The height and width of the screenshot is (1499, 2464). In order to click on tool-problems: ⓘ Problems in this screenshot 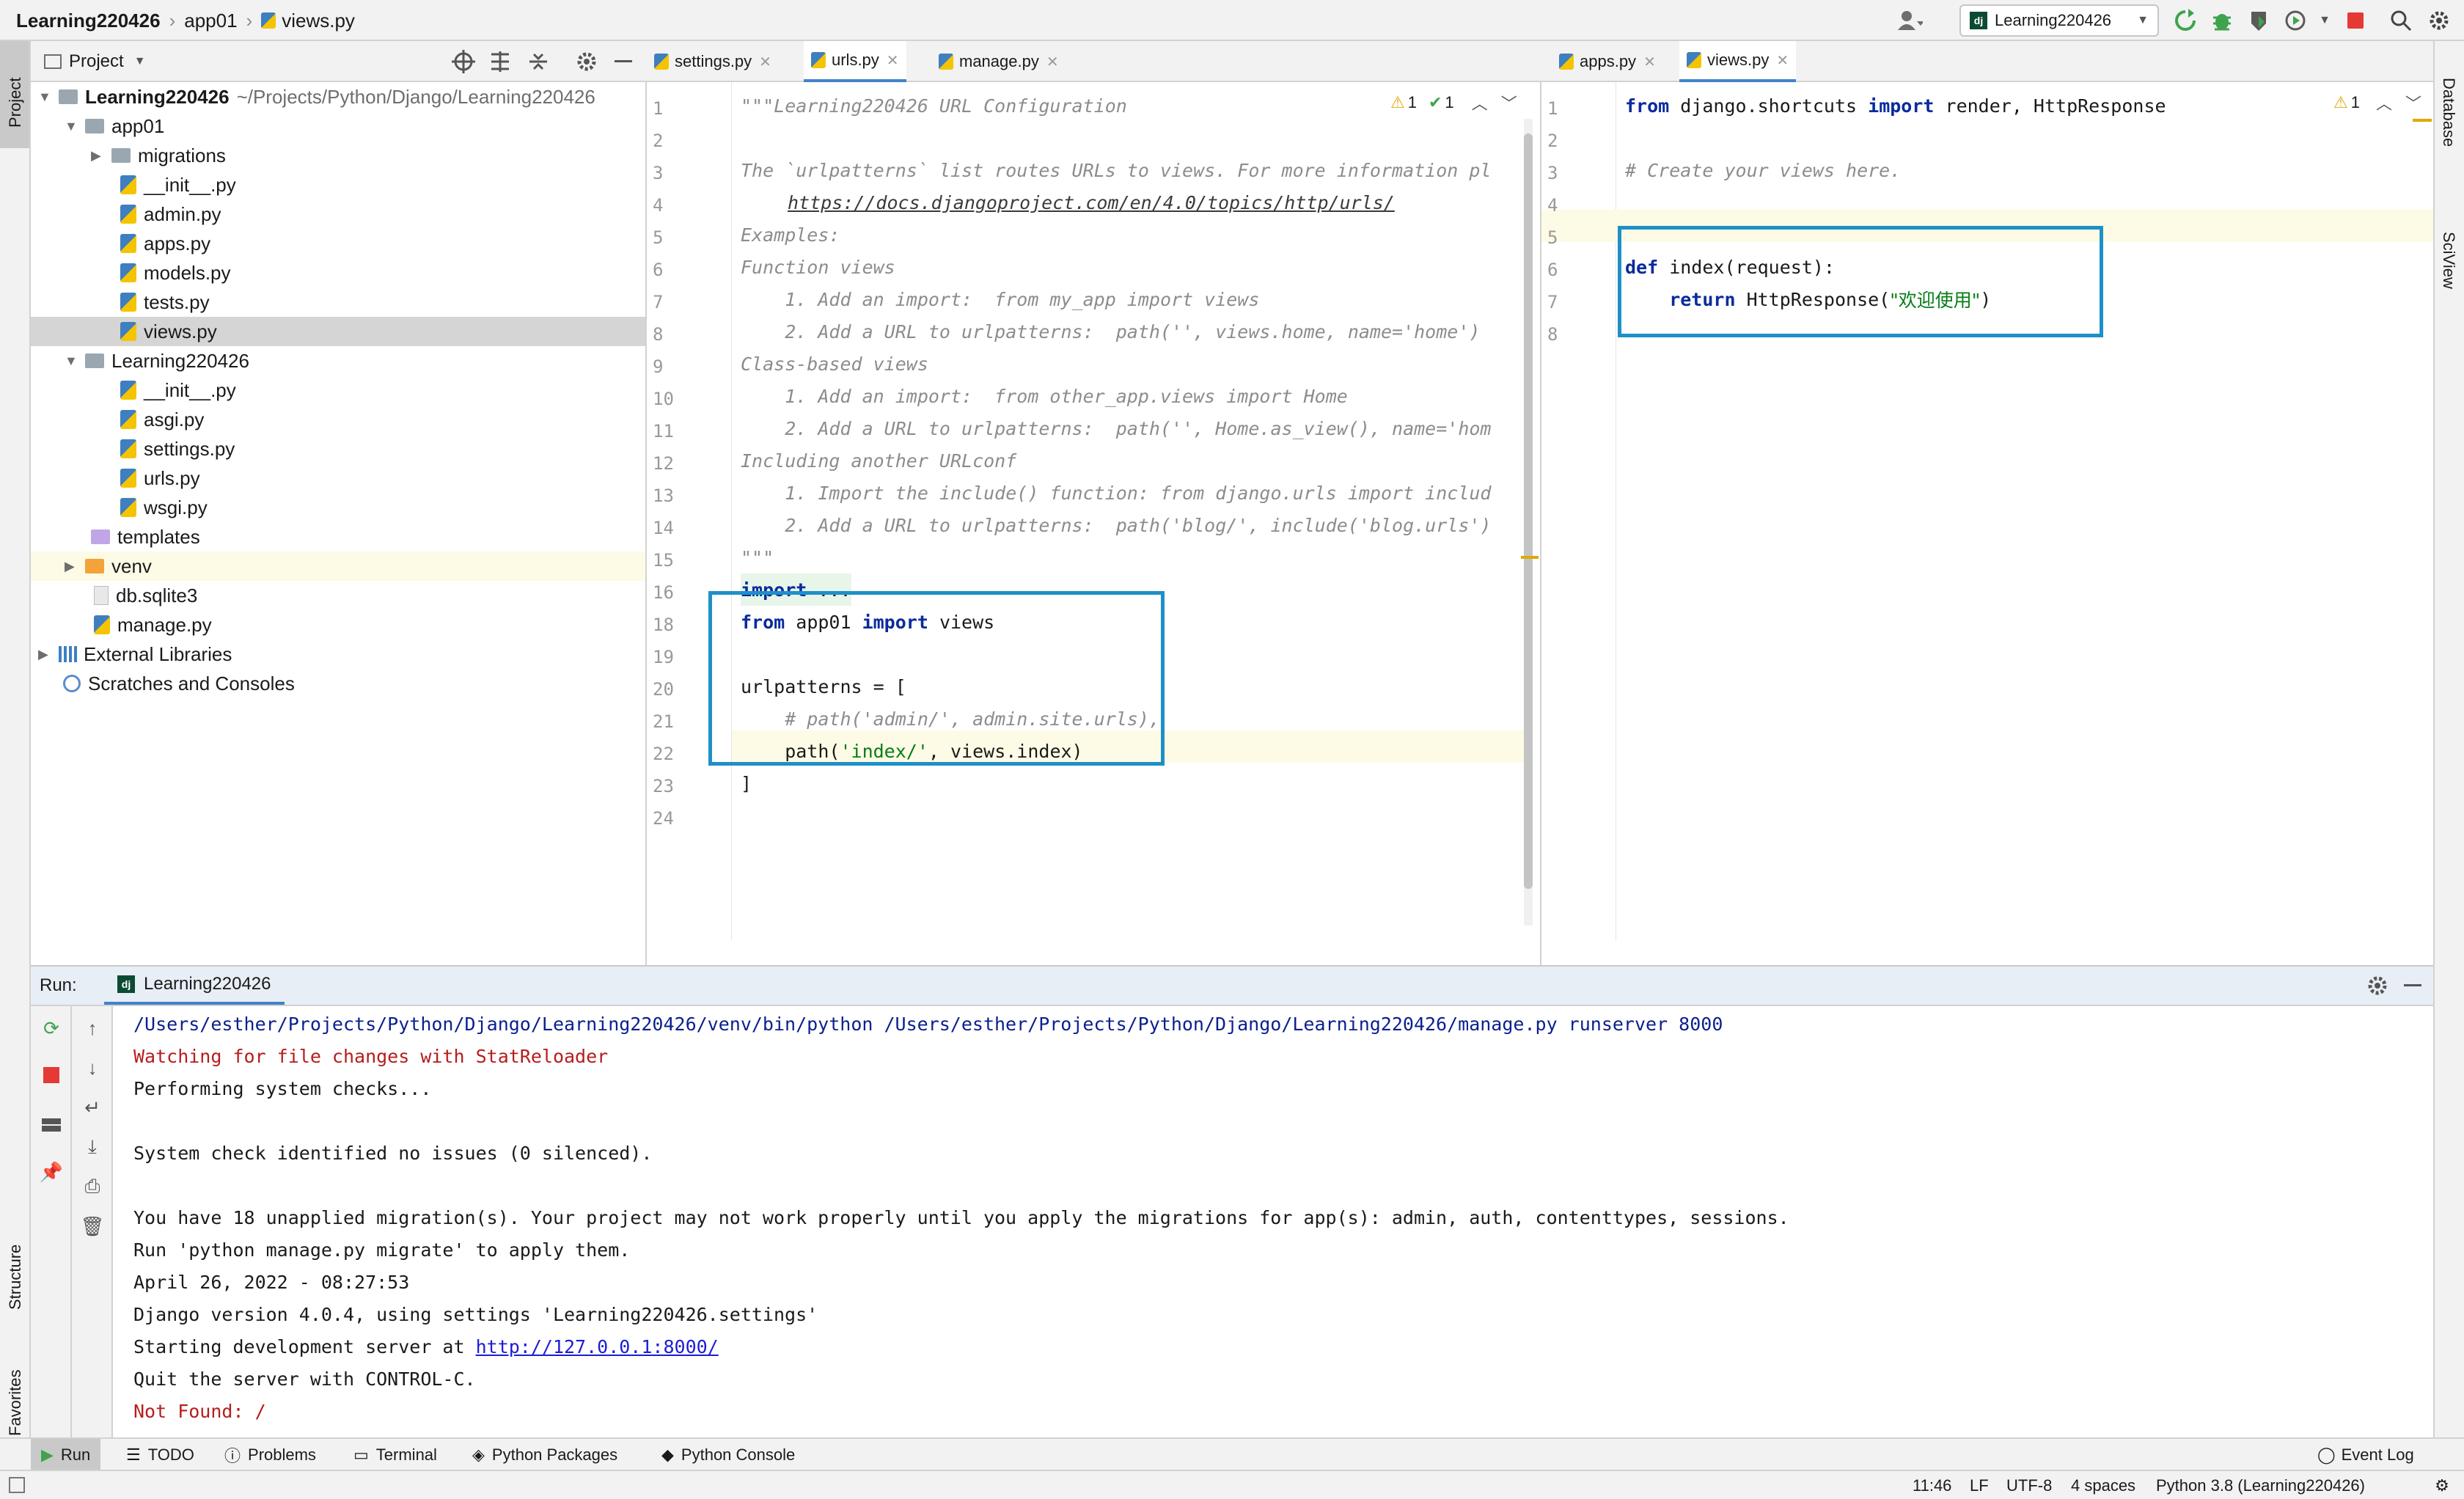, I will do `click(270, 1455)`.